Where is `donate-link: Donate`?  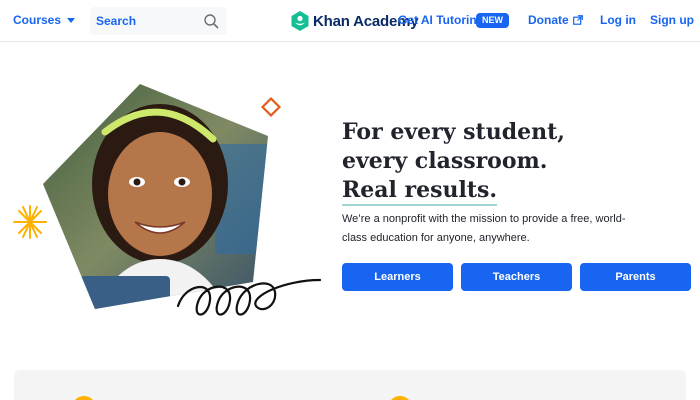
donate-link: Donate is located at coordinates (555, 20).